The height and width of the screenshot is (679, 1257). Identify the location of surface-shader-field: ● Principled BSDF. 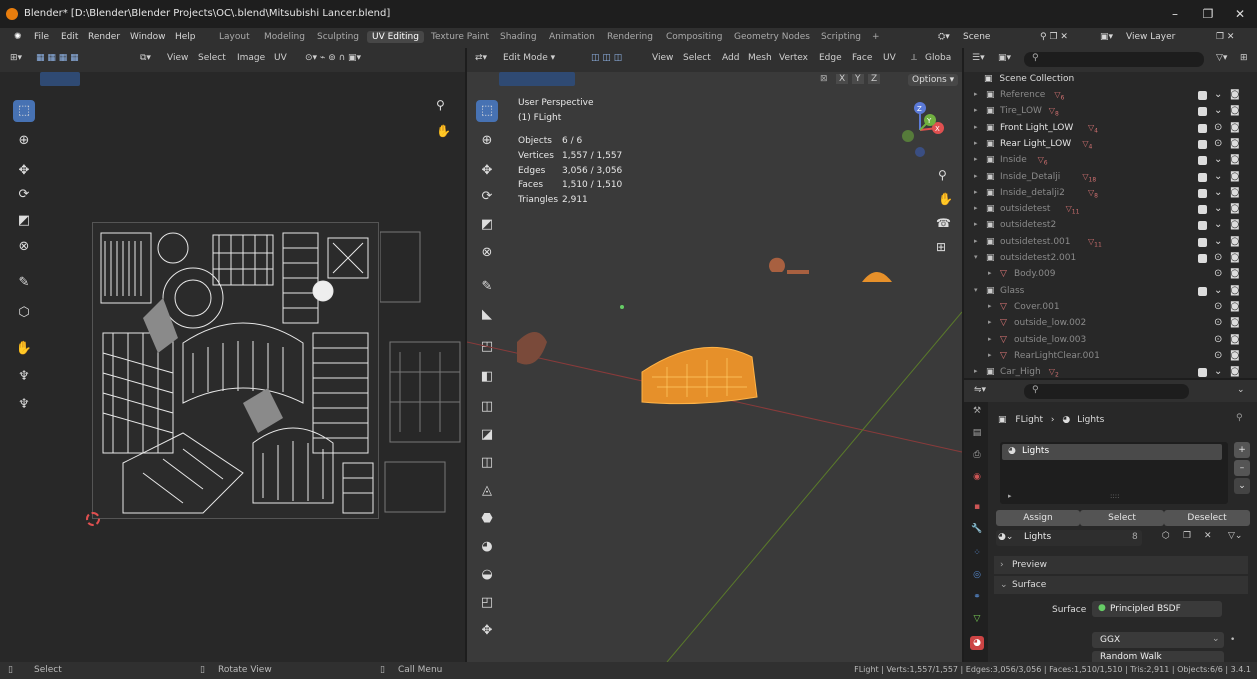
(1157, 609).